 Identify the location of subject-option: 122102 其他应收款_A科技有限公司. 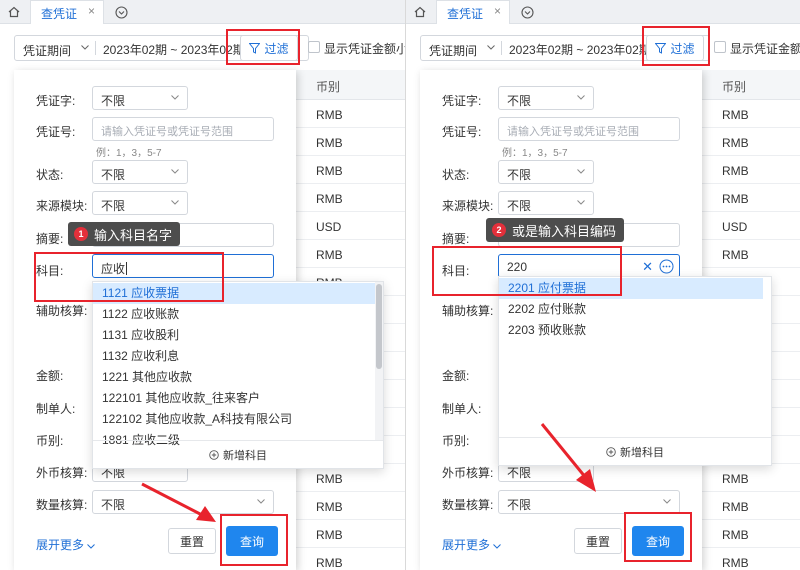
(234, 419).